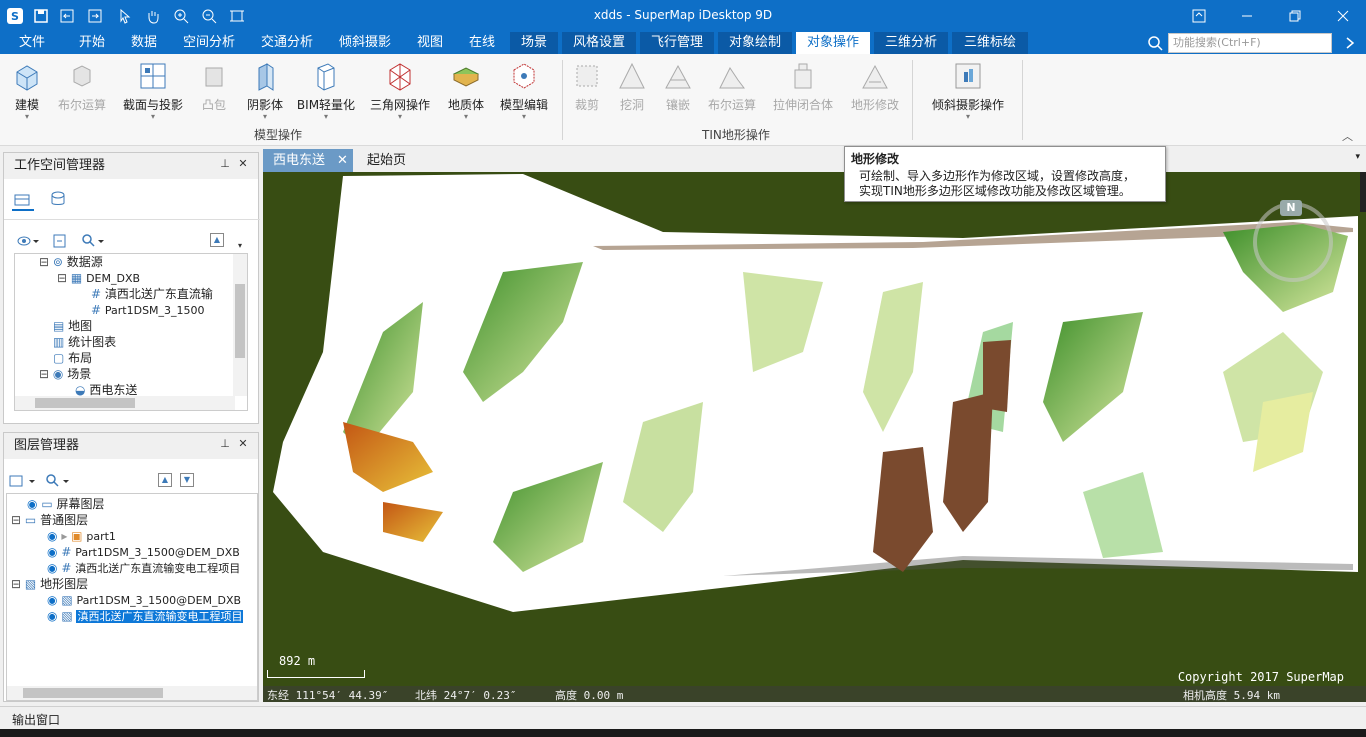 This screenshot has height=737, width=1366. Describe the element at coordinates (287, 43) in the screenshot. I see `tab-traffic-analysis: 交通分析` at that location.